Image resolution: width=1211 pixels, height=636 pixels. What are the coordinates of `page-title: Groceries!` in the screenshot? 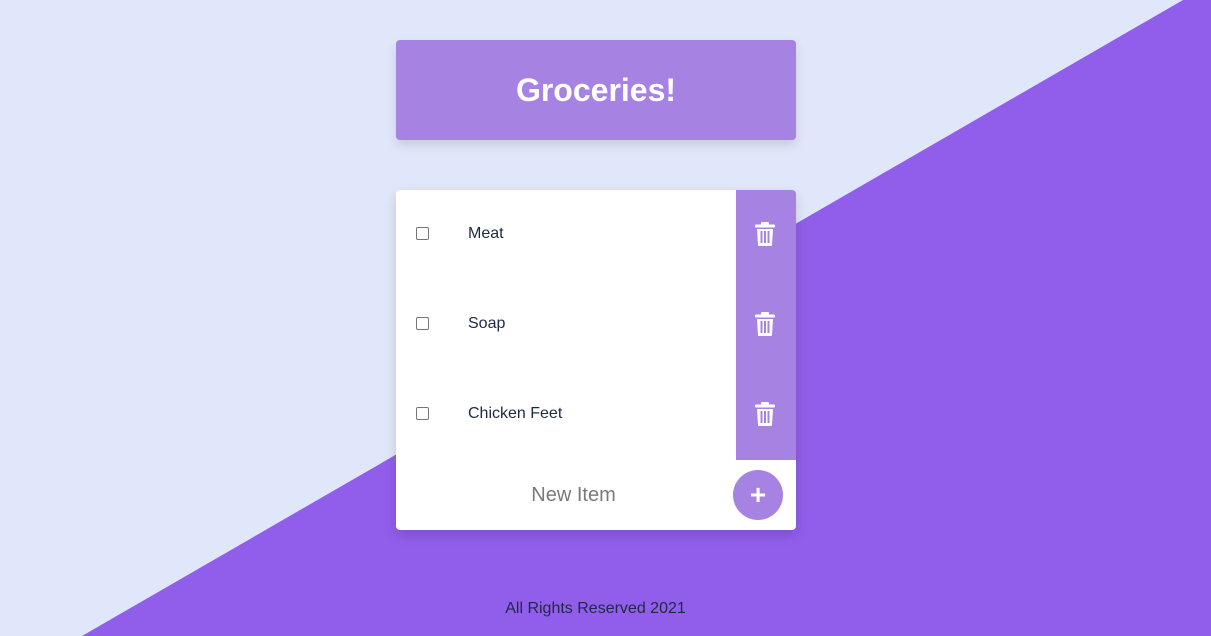 It's located at (596, 89).